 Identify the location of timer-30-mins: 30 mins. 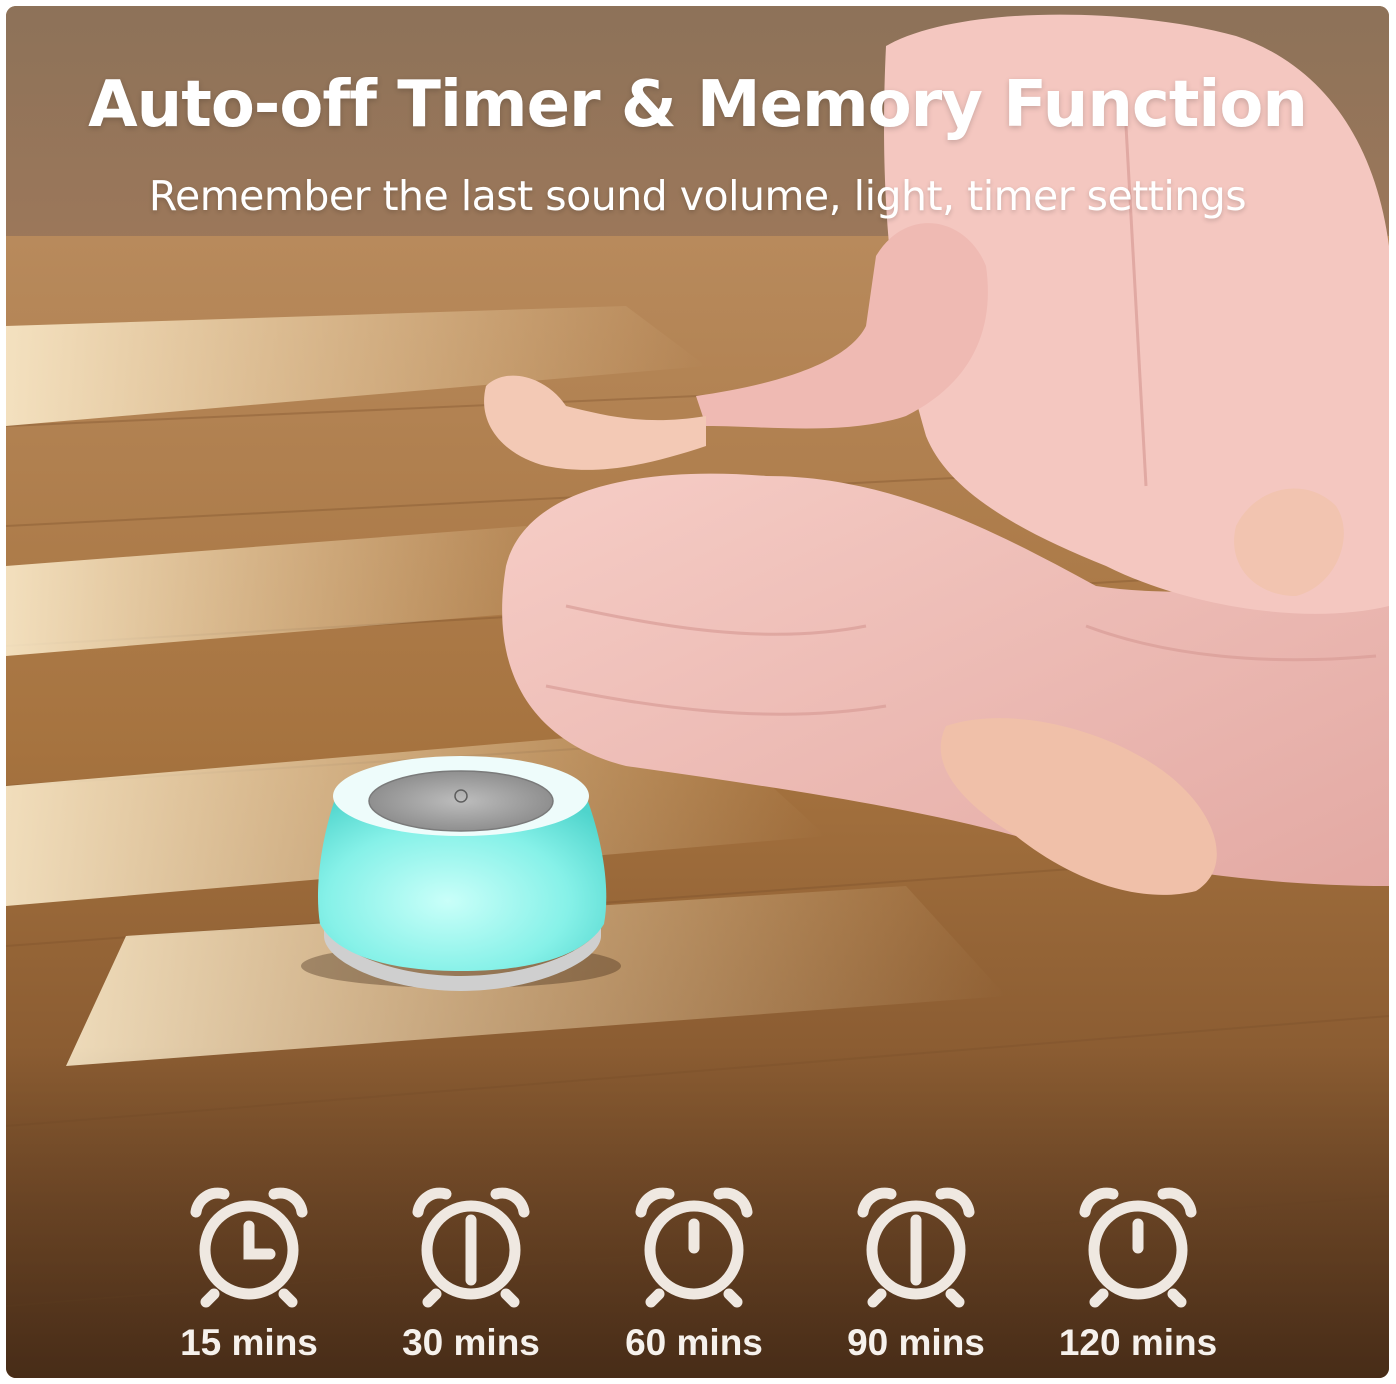
(471, 1279).